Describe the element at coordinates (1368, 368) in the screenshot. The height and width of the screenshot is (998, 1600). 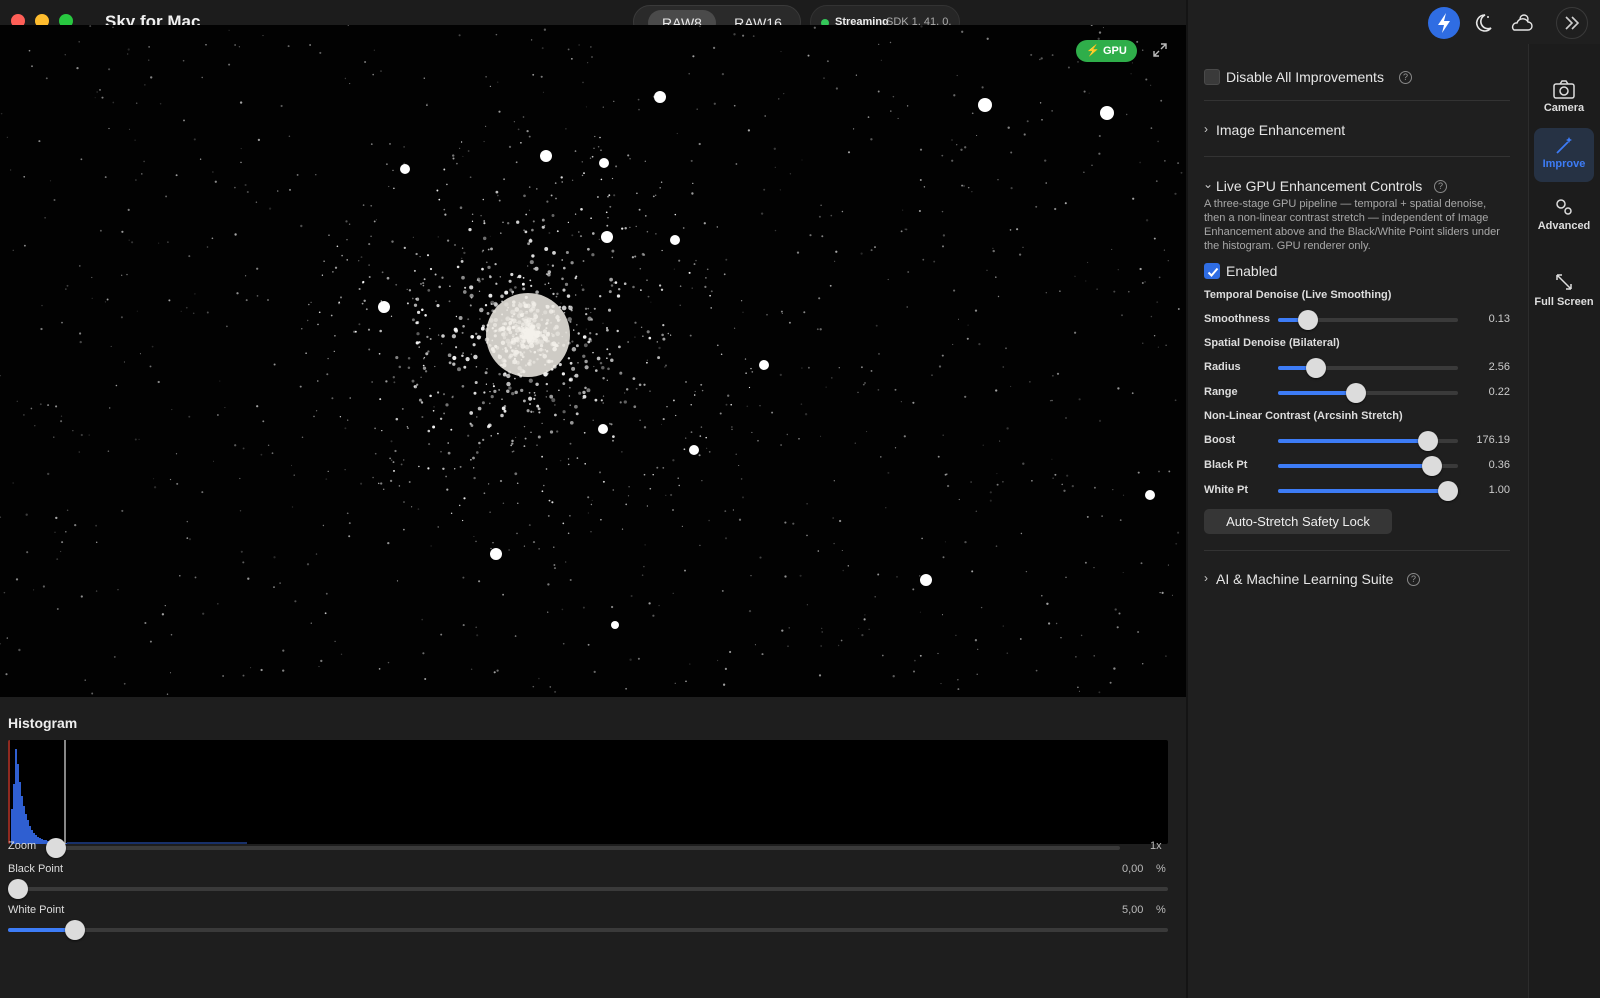
I see `radius-slider` at that location.